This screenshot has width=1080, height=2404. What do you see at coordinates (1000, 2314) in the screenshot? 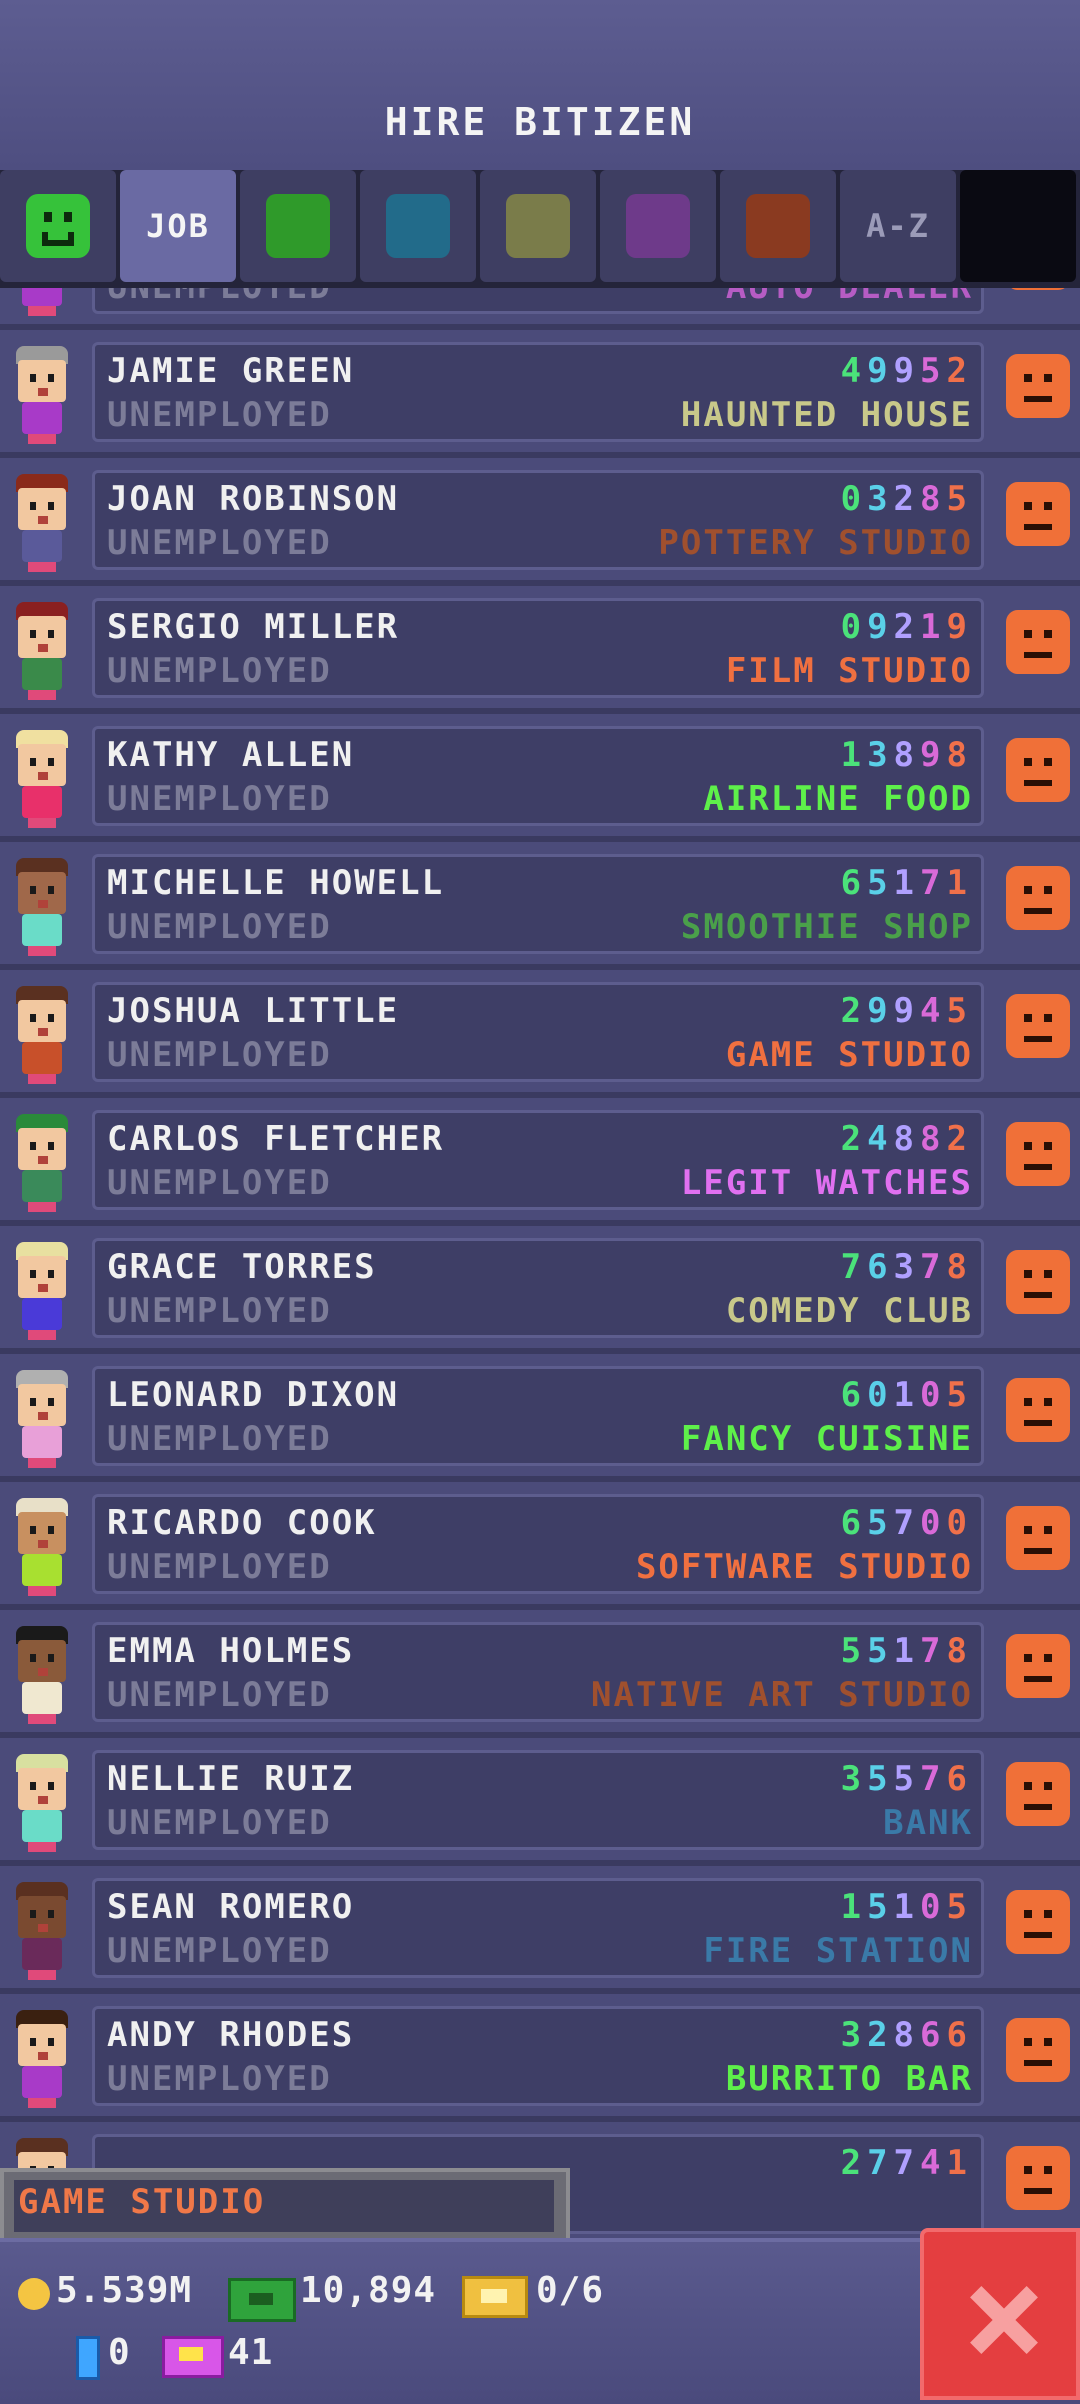
I see `close-button` at bounding box center [1000, 2314].